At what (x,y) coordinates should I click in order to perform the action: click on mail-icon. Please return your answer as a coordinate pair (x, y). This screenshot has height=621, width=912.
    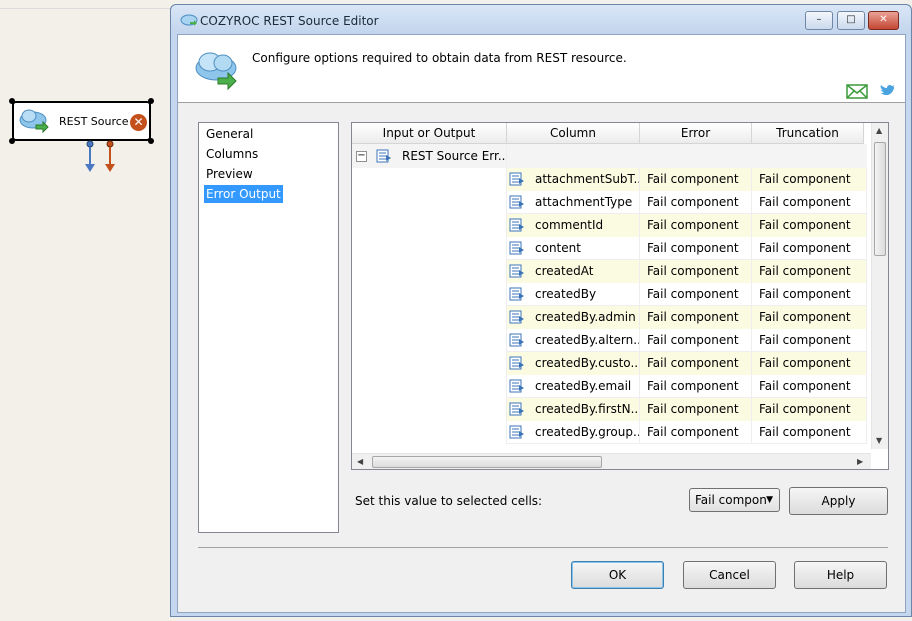
    Looking at the image, I should click on (857, 91).